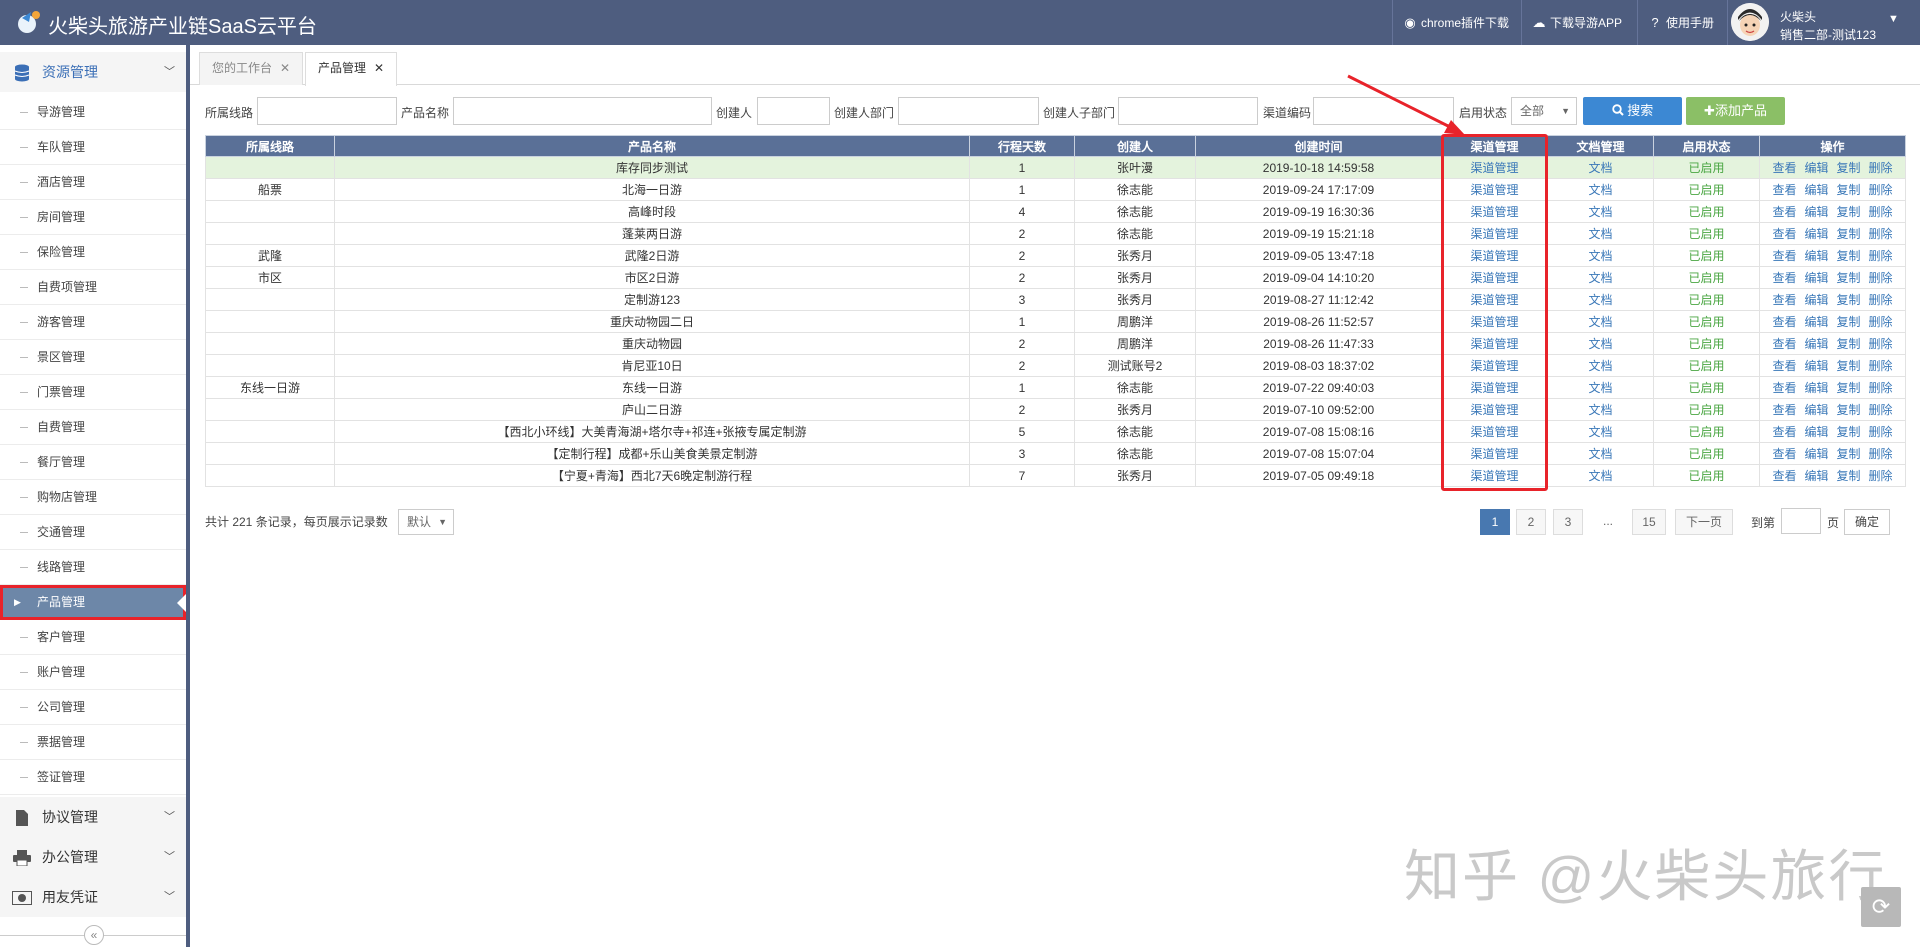 This screenshot has width=1920, height=947. I want to click on dept-input, so click(968, 111).